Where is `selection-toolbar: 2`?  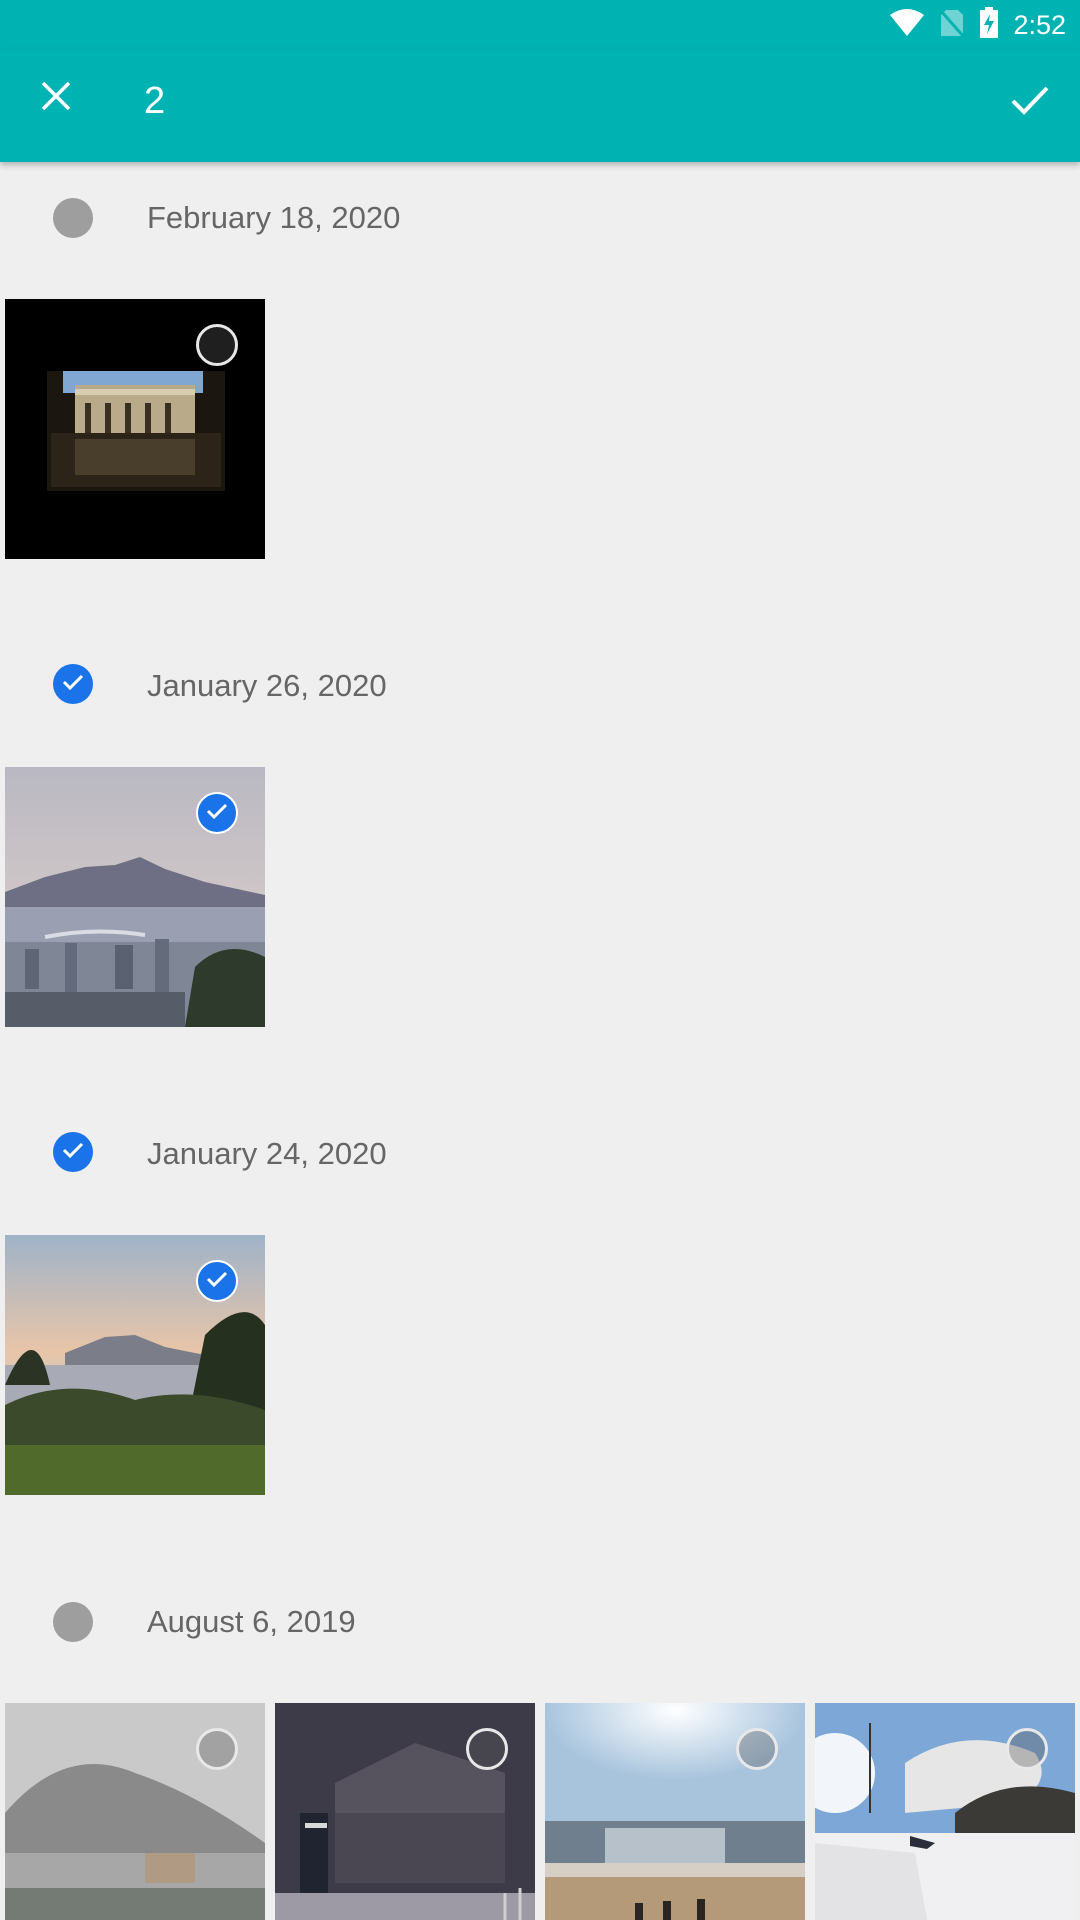 selection-toolbar: 2 is located at coordinates (540, 106).